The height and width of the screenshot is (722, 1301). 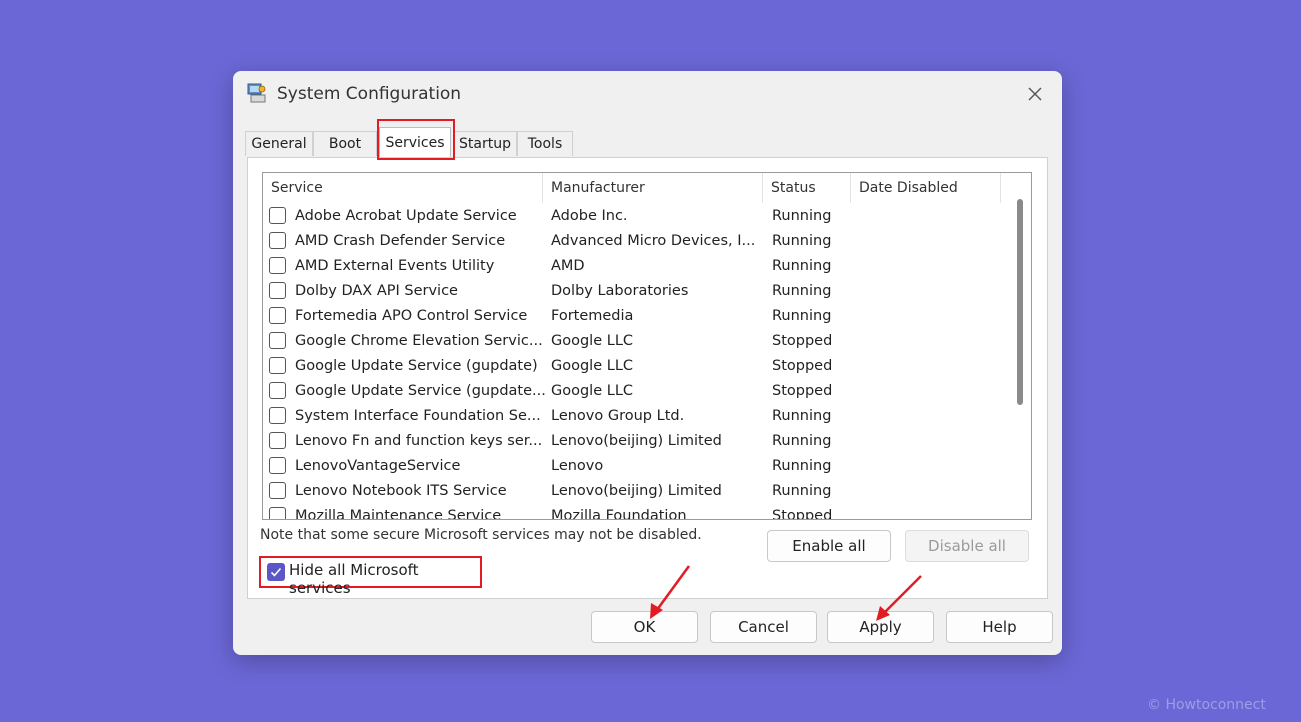 What do you see at coordinates (415, 142) in the screenshot?
I see `tab-services: Services` at bounding box center [415, 142].